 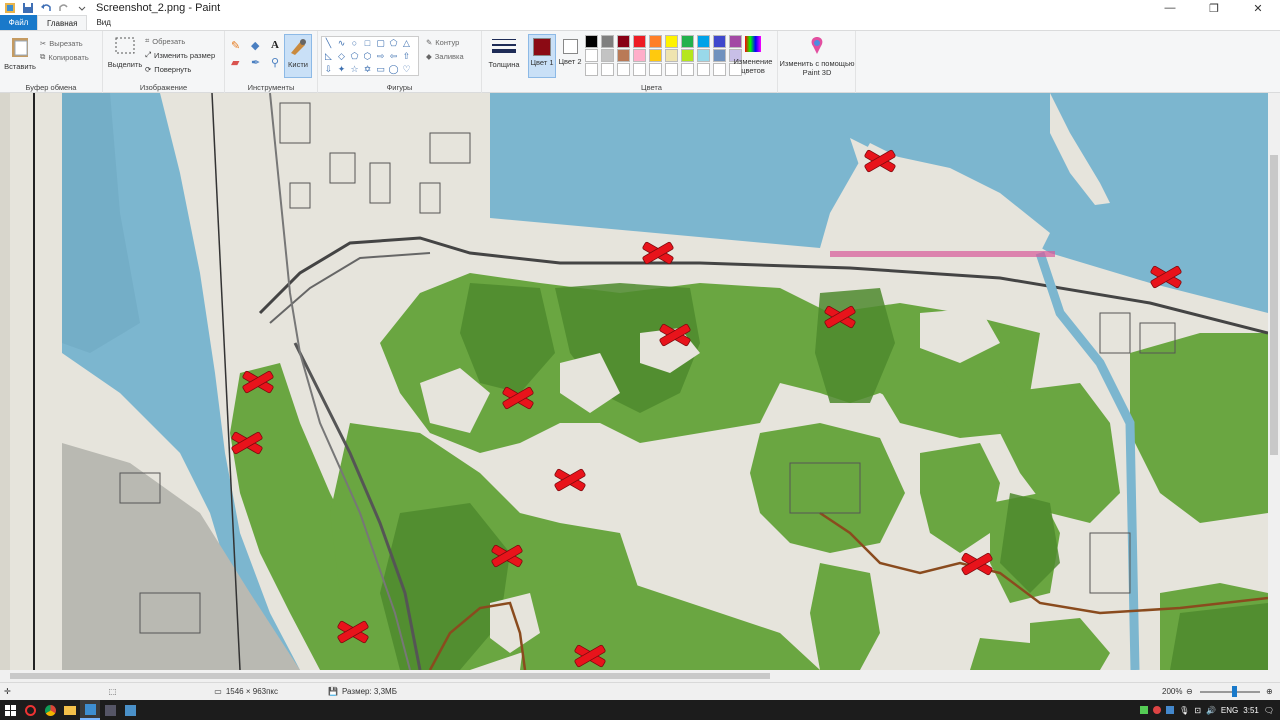 I want to click on outline-dropdown: ✎ Контур, so click(x=445, y=42).